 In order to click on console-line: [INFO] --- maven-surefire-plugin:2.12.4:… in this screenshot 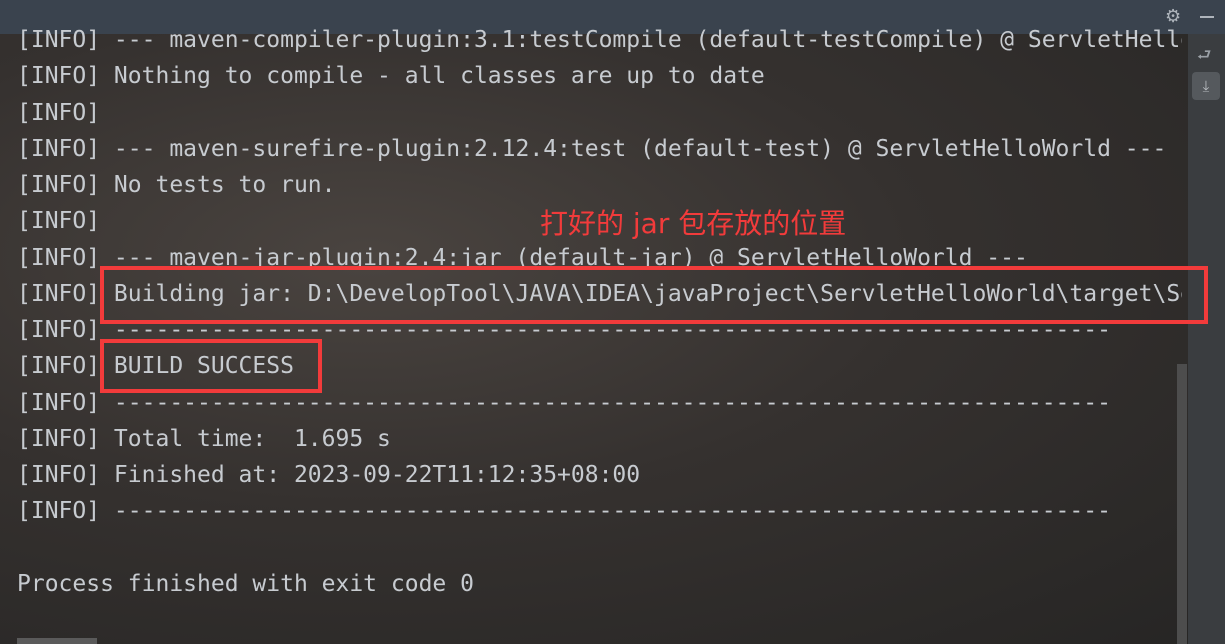, I will do `click(592, 148)`.